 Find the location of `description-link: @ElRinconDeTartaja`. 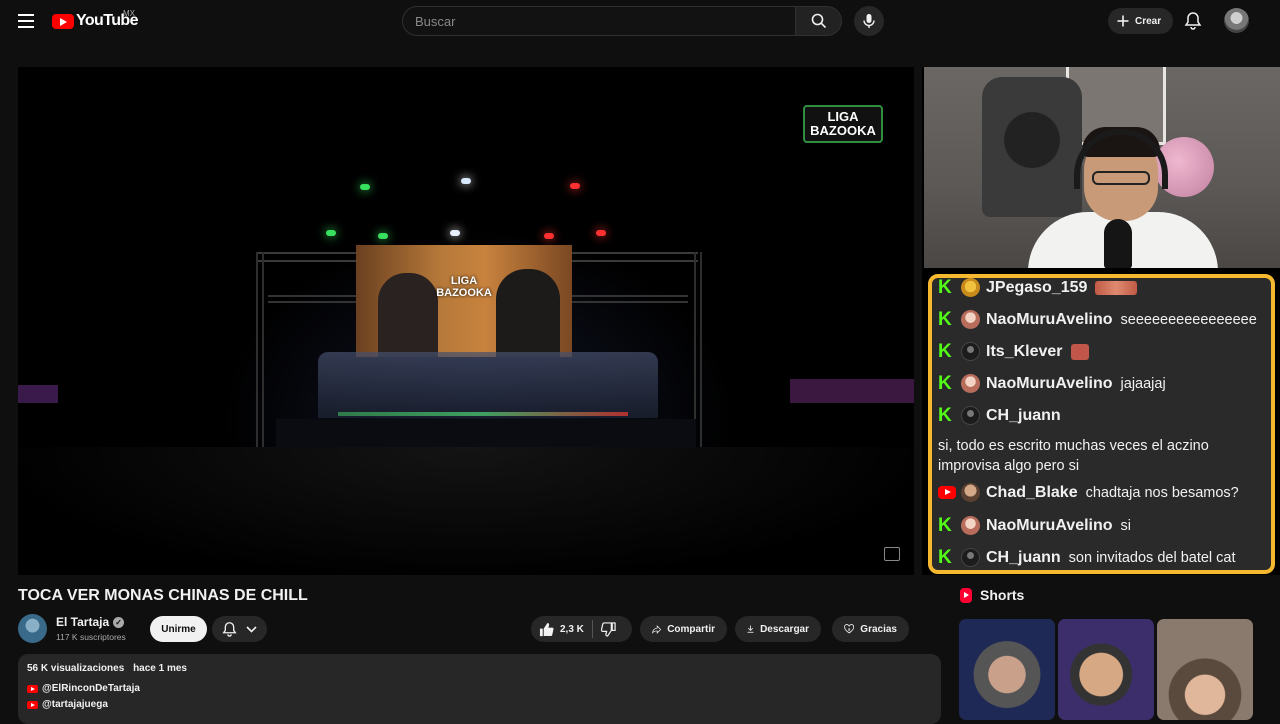

description-link: @ElRinconDeTartaja is located at coordinates (479, 688).